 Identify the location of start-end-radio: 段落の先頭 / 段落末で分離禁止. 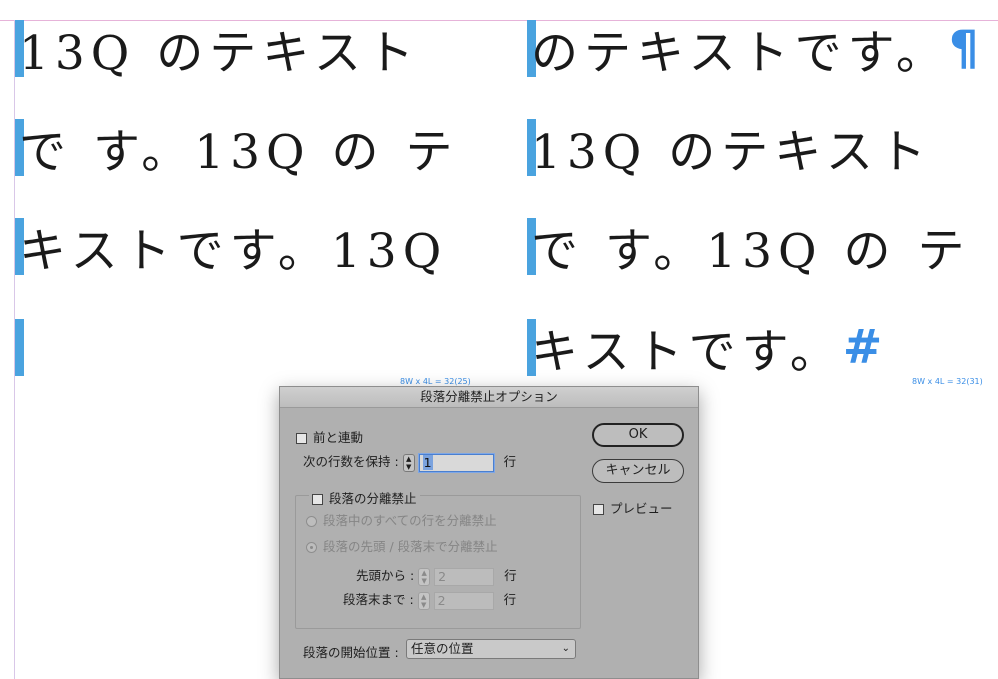
(402, 545).